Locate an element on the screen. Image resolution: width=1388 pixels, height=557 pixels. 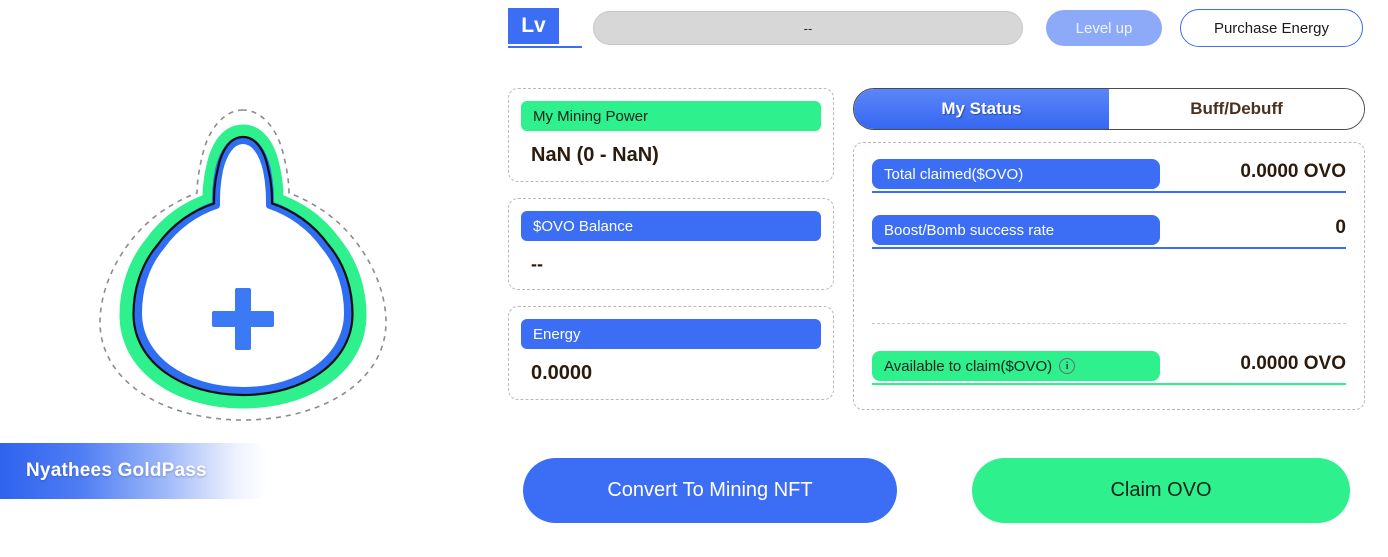
tab-buff-debuff: Buff/Debuff is located at coordinates (1236, 109).